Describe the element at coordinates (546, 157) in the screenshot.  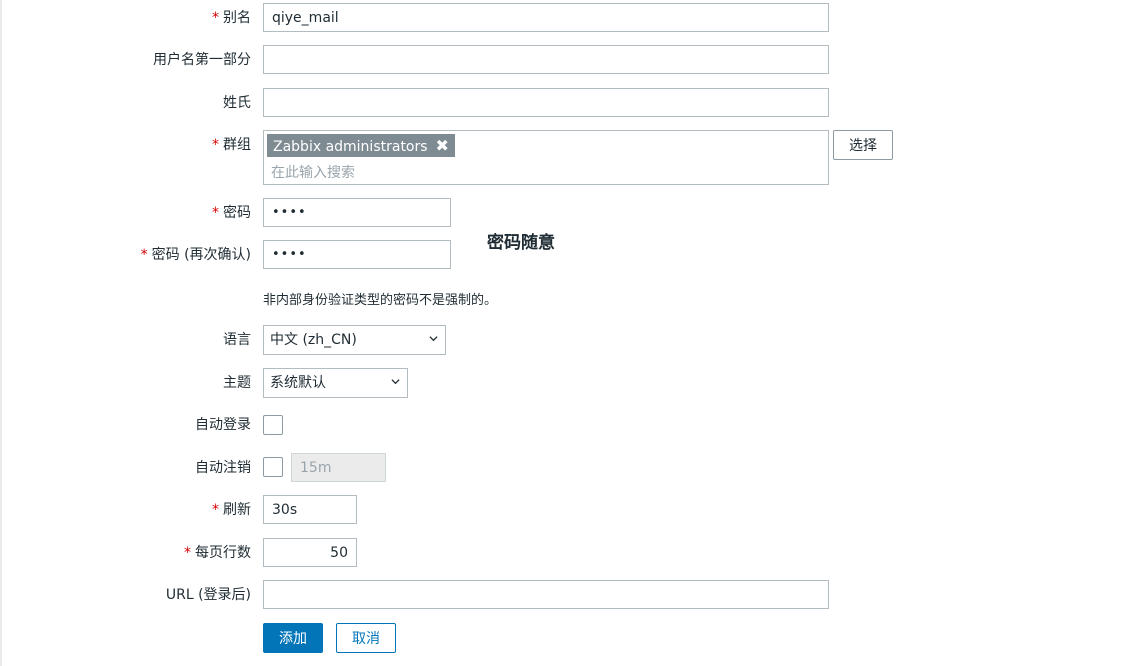
I see `groups-multiselect: Zabbix administrators ✖ 在此输入搜索` at that location.